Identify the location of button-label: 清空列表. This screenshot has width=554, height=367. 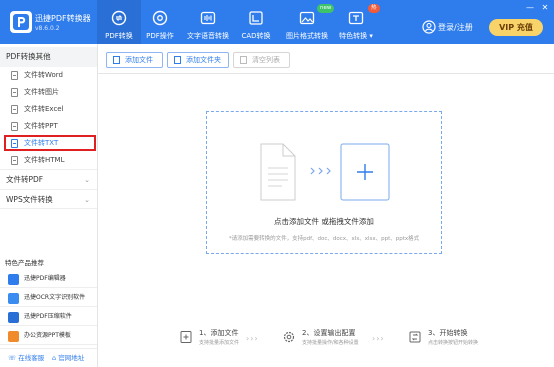
(266, 60).